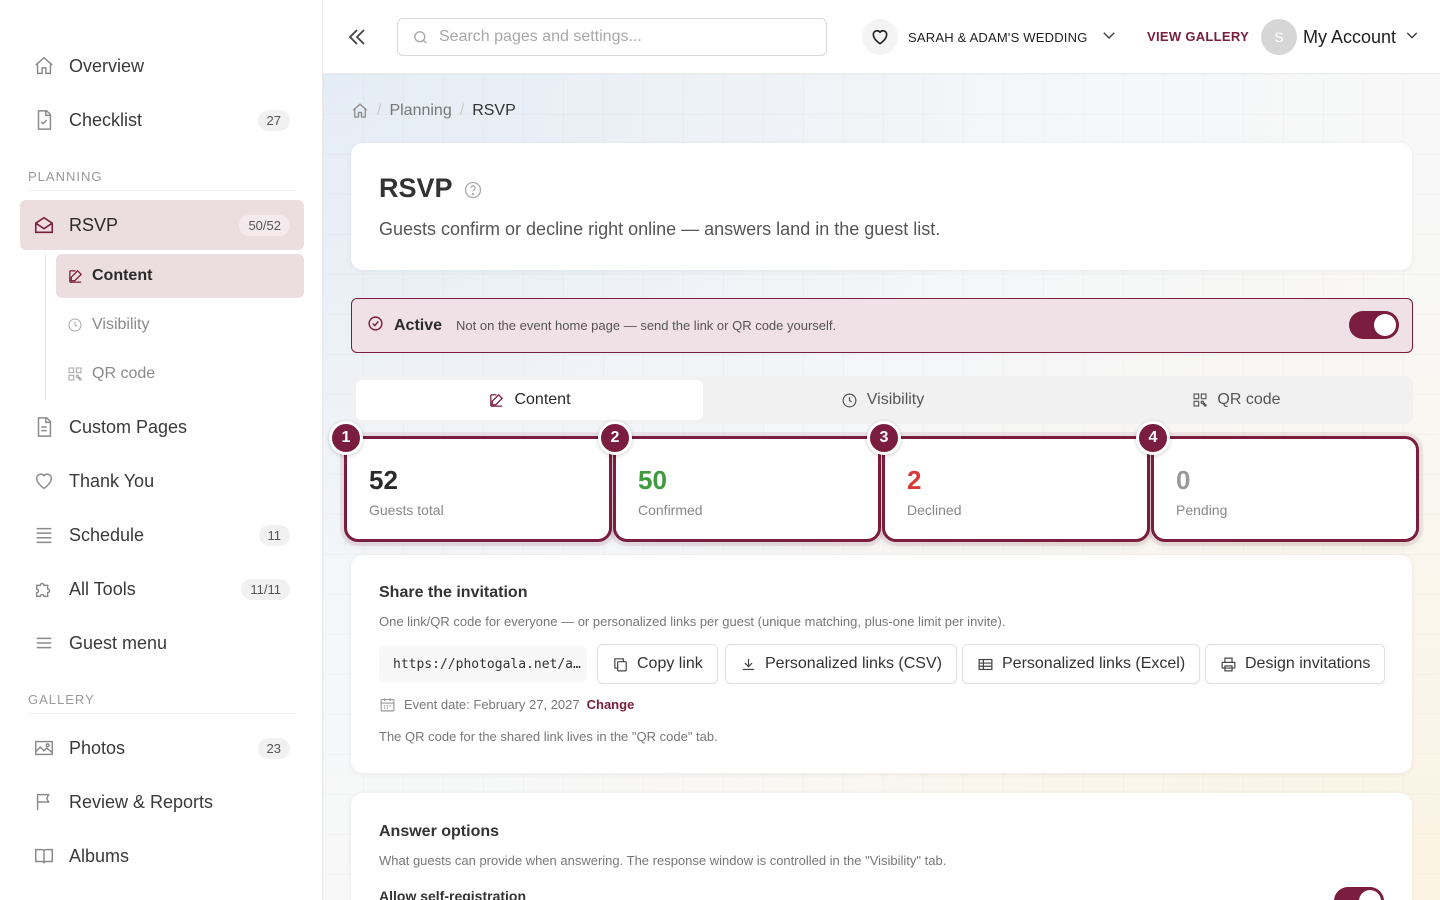 Image resolution: width=1440 pixels, height=900 pixels. I want to click on sidebar-item-thank-you: Thank You, so click(162, 481).